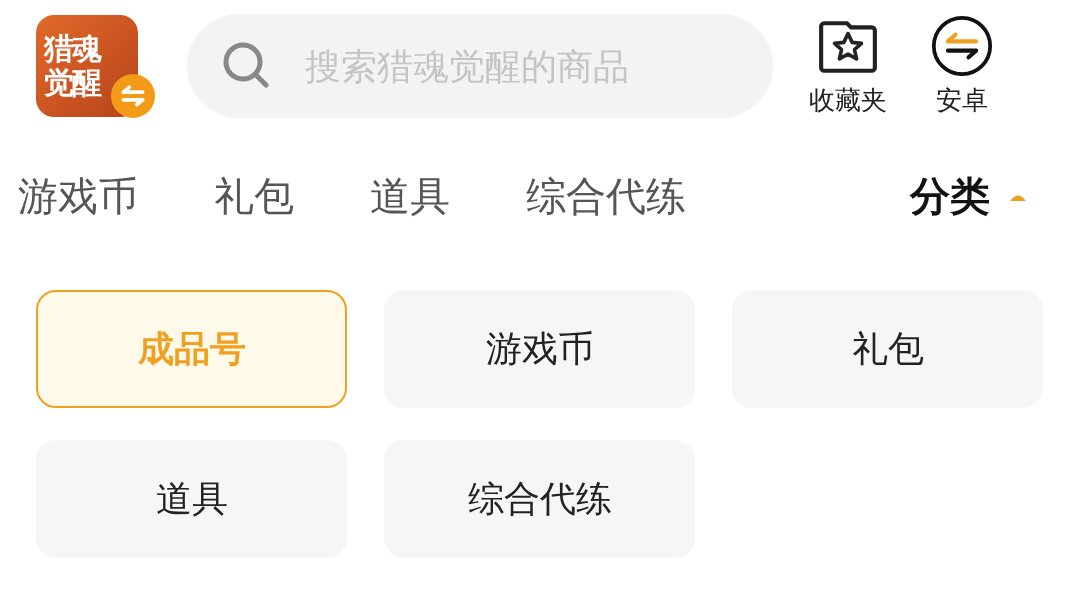 The height and width of the screenshot is (592, 1080). I want to click on favorites-link: 收藏夹, so click(848, 100).